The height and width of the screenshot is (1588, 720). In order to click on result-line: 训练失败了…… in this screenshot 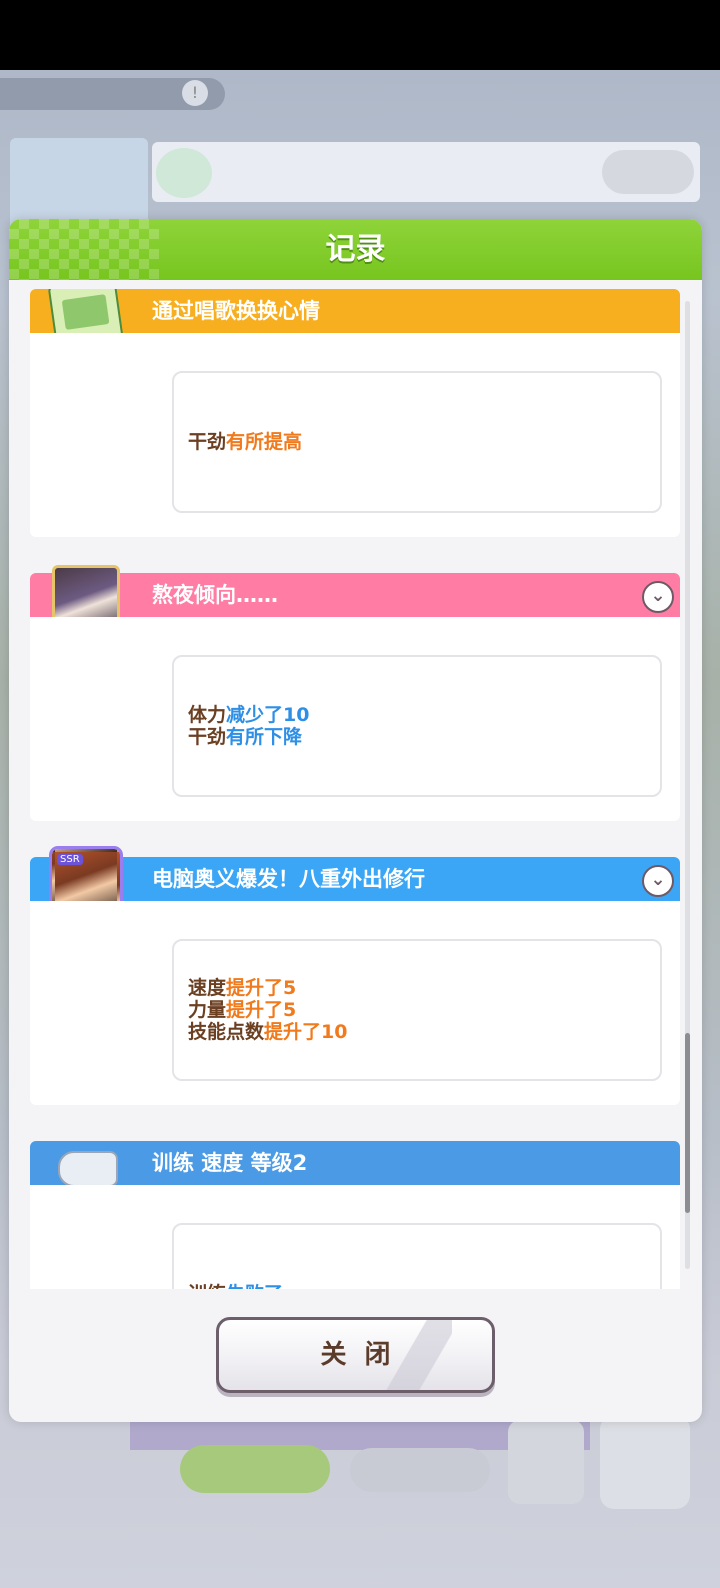, I will do `click(418, 1286)`.